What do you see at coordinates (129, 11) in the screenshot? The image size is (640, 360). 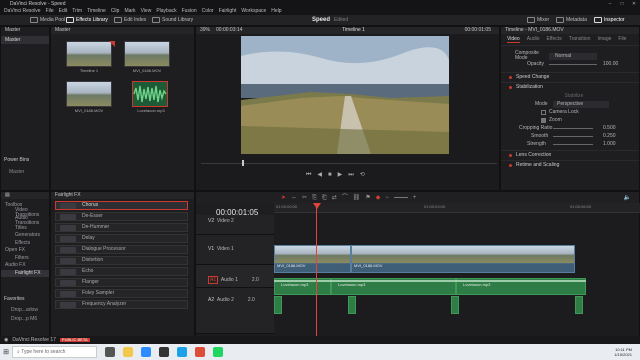 I see `menu-item-mark: Mark` at bounding box center [129, 11].